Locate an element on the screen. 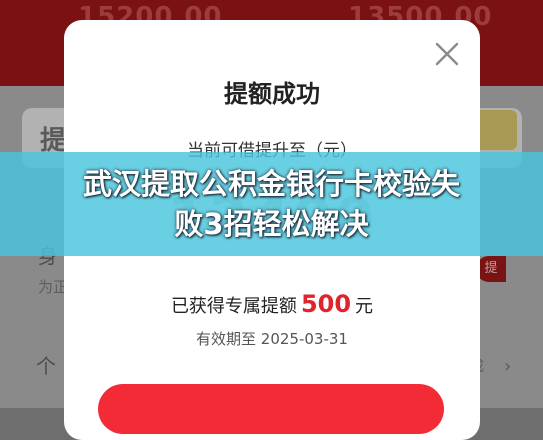  banner-title-line-2: 败3招轻松解决 is located at coordinates (271, 224).